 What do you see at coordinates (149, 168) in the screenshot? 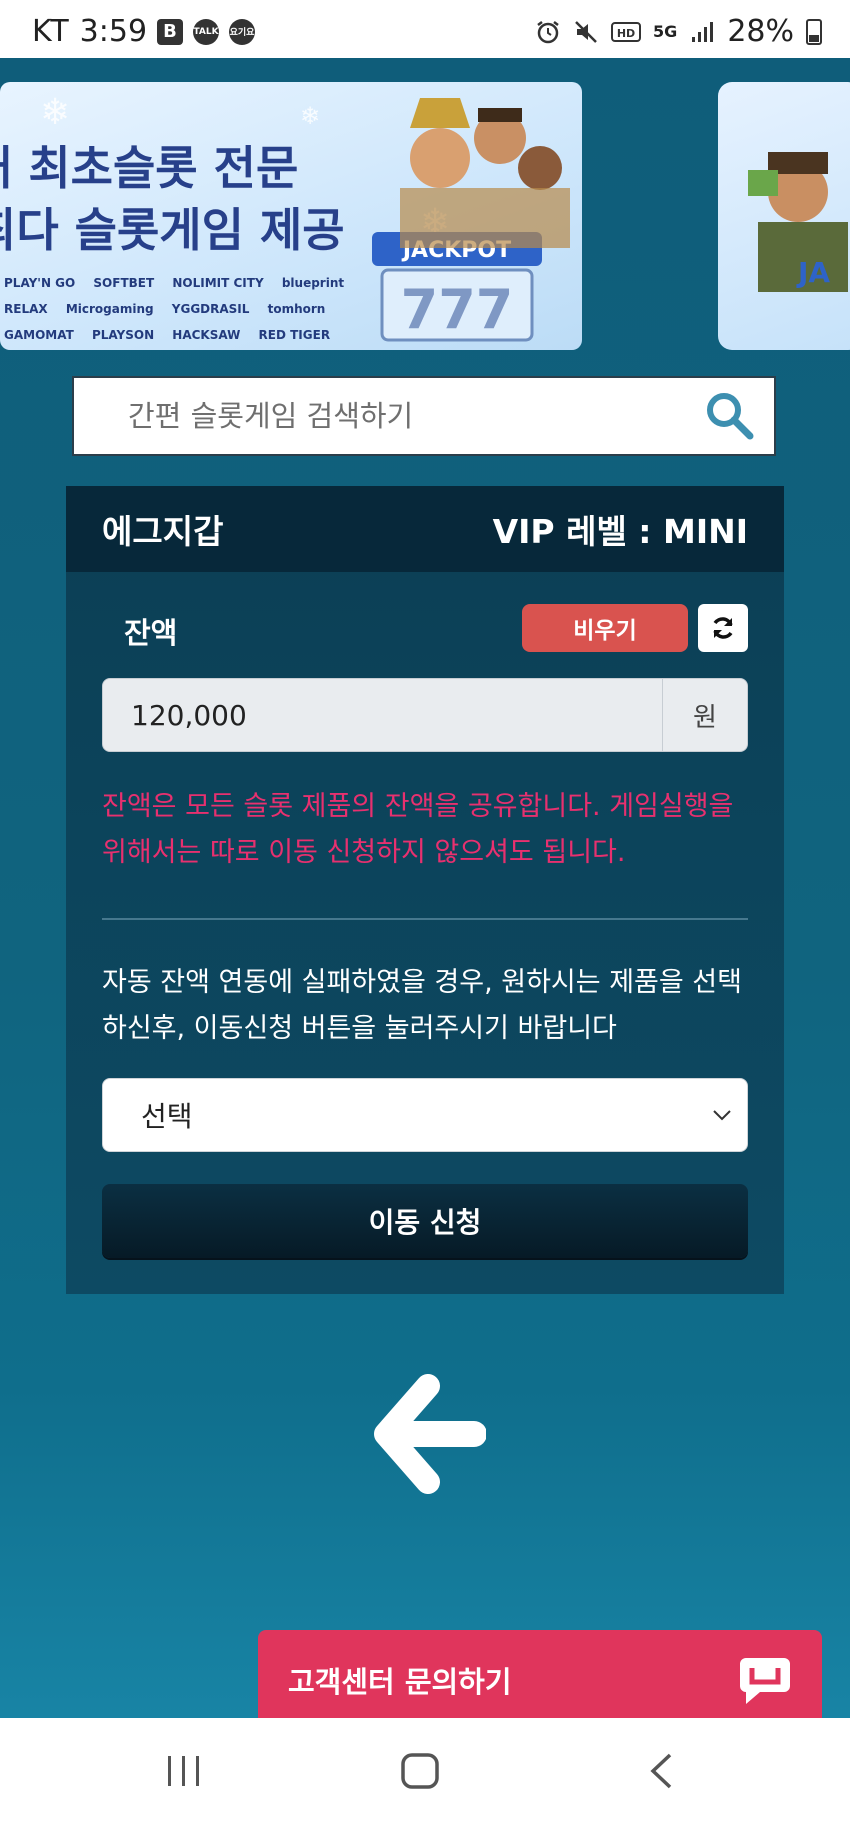
I see `banner-headline-1: 내 최초슬롯 전문` at bounding box center [149, 168].